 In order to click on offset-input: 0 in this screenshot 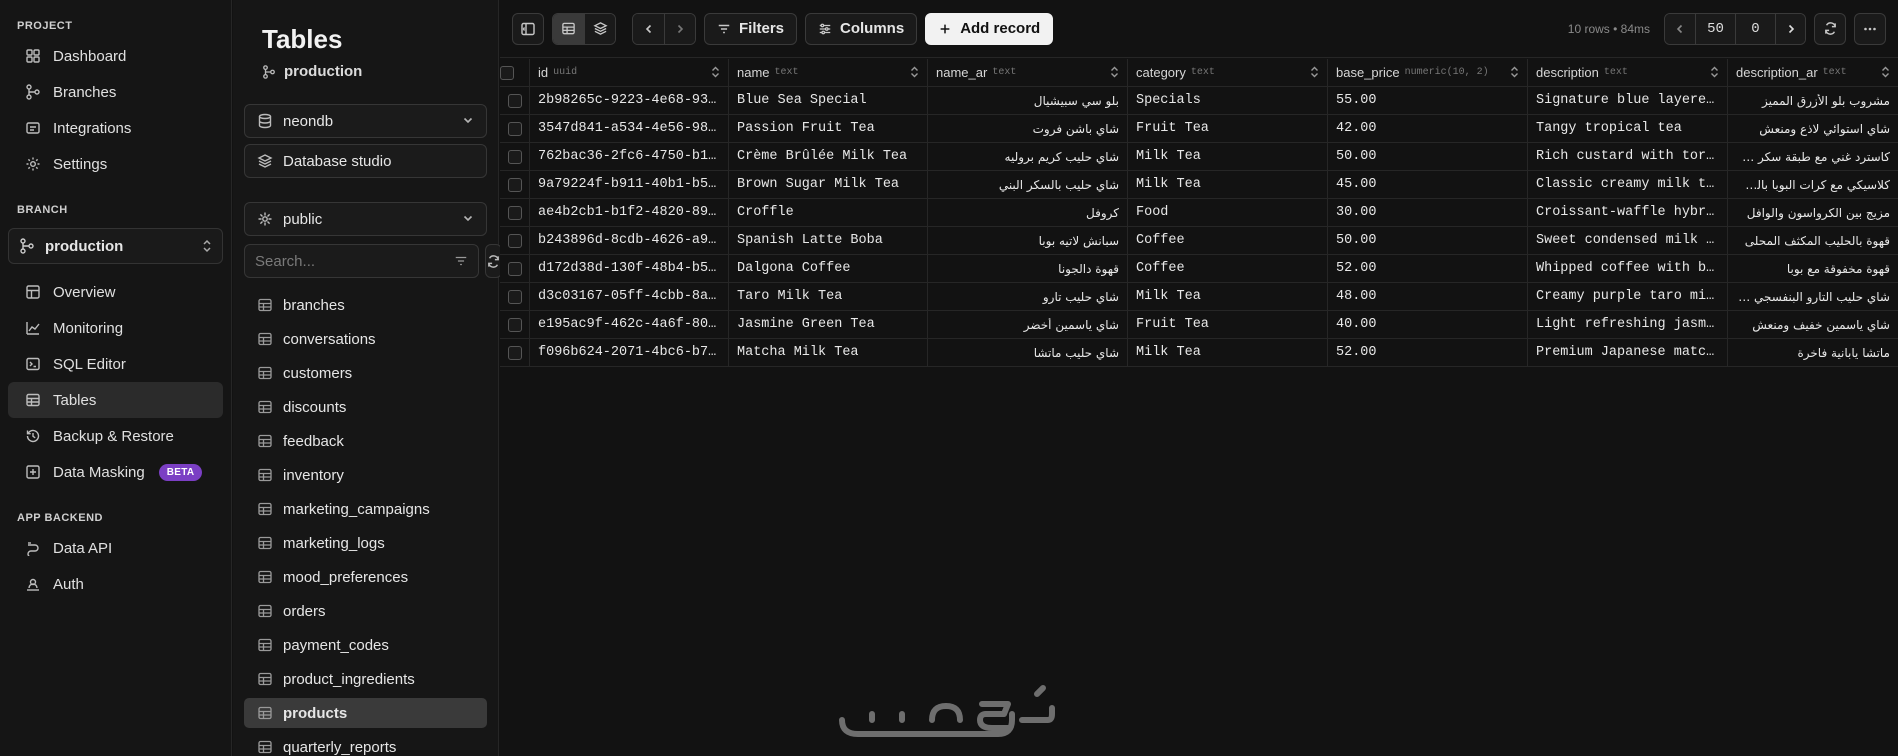, I will do `click(1755, 28)`.